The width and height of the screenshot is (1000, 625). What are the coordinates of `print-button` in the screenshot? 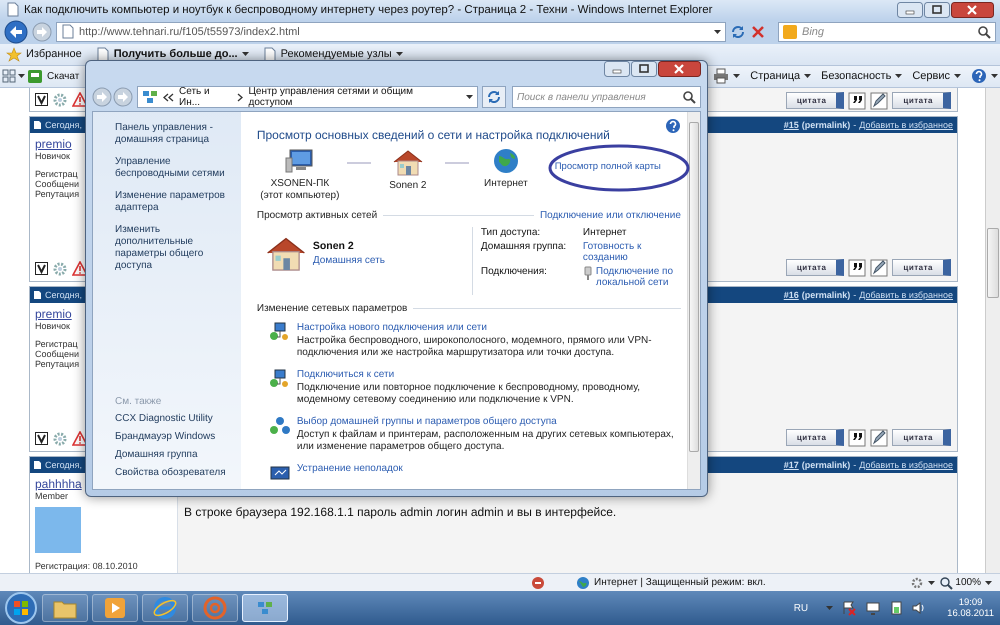 It's located at (726, 76).